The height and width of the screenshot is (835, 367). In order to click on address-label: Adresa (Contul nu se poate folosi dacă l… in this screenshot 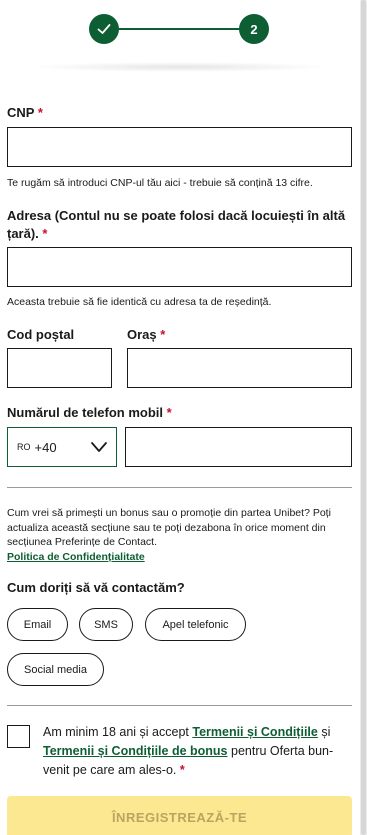, I will do `click(179, 225)`.